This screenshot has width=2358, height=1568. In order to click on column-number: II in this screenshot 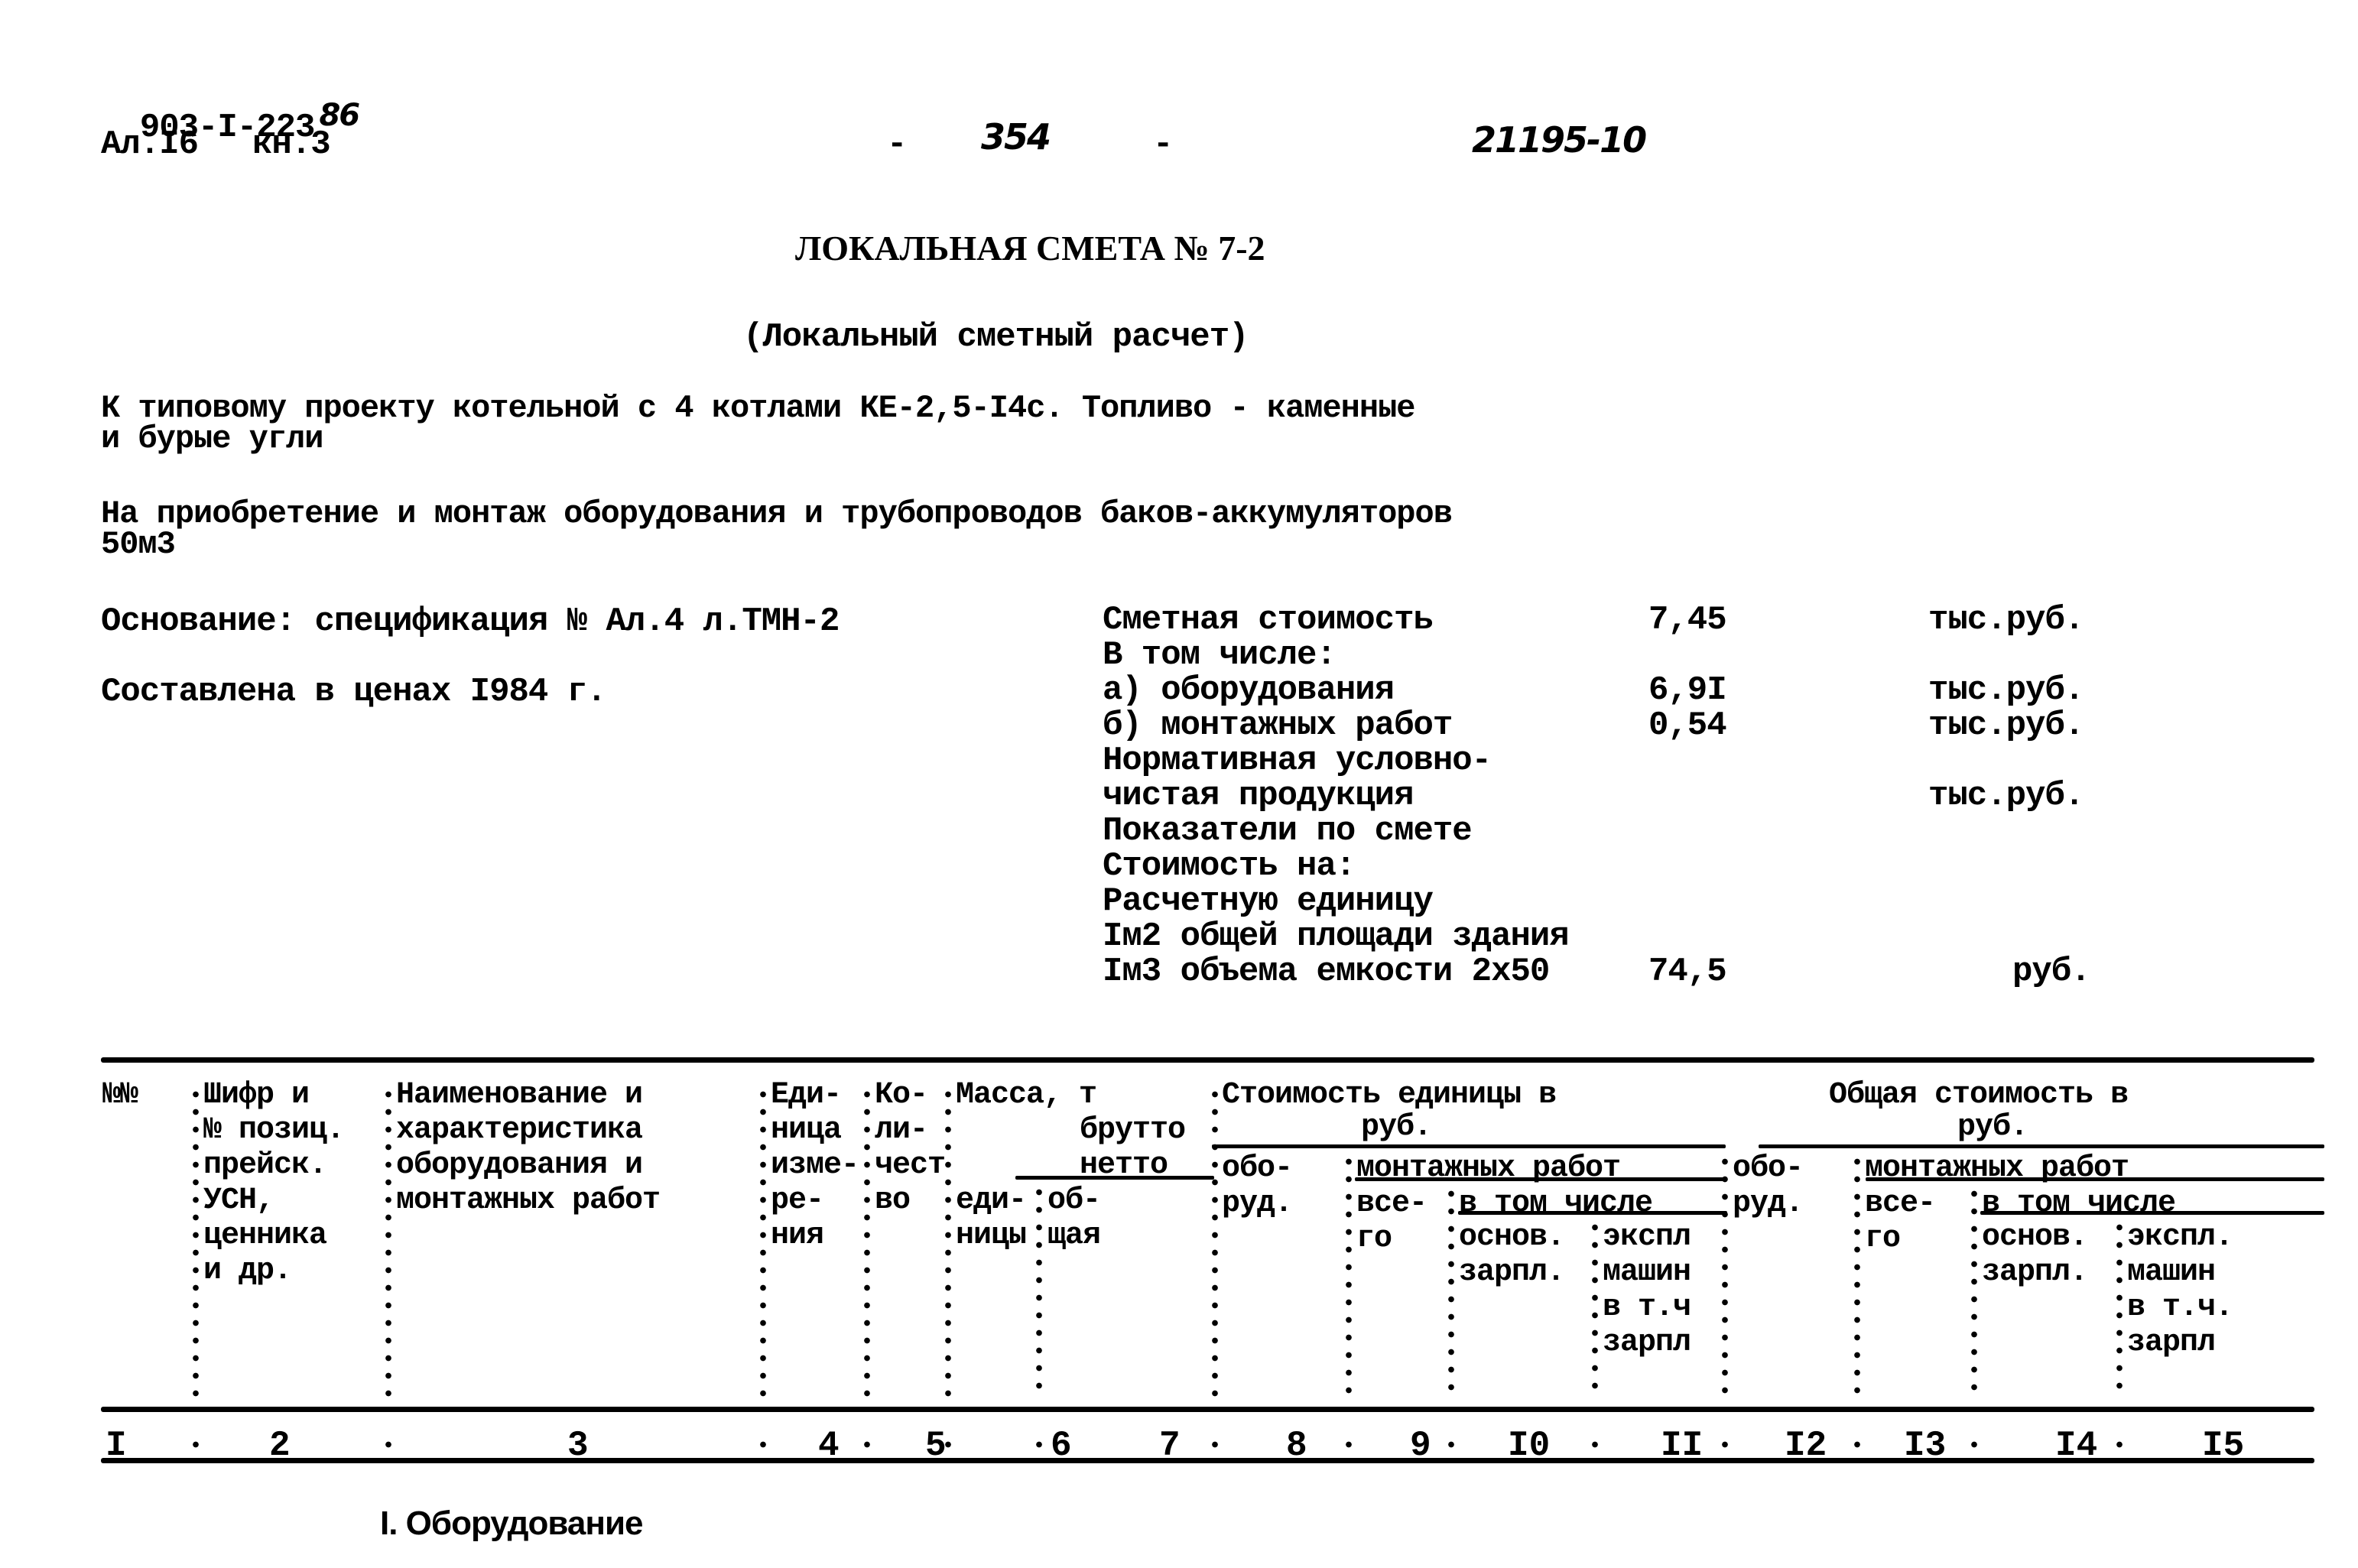, I will do `click(1682, 1446)`.